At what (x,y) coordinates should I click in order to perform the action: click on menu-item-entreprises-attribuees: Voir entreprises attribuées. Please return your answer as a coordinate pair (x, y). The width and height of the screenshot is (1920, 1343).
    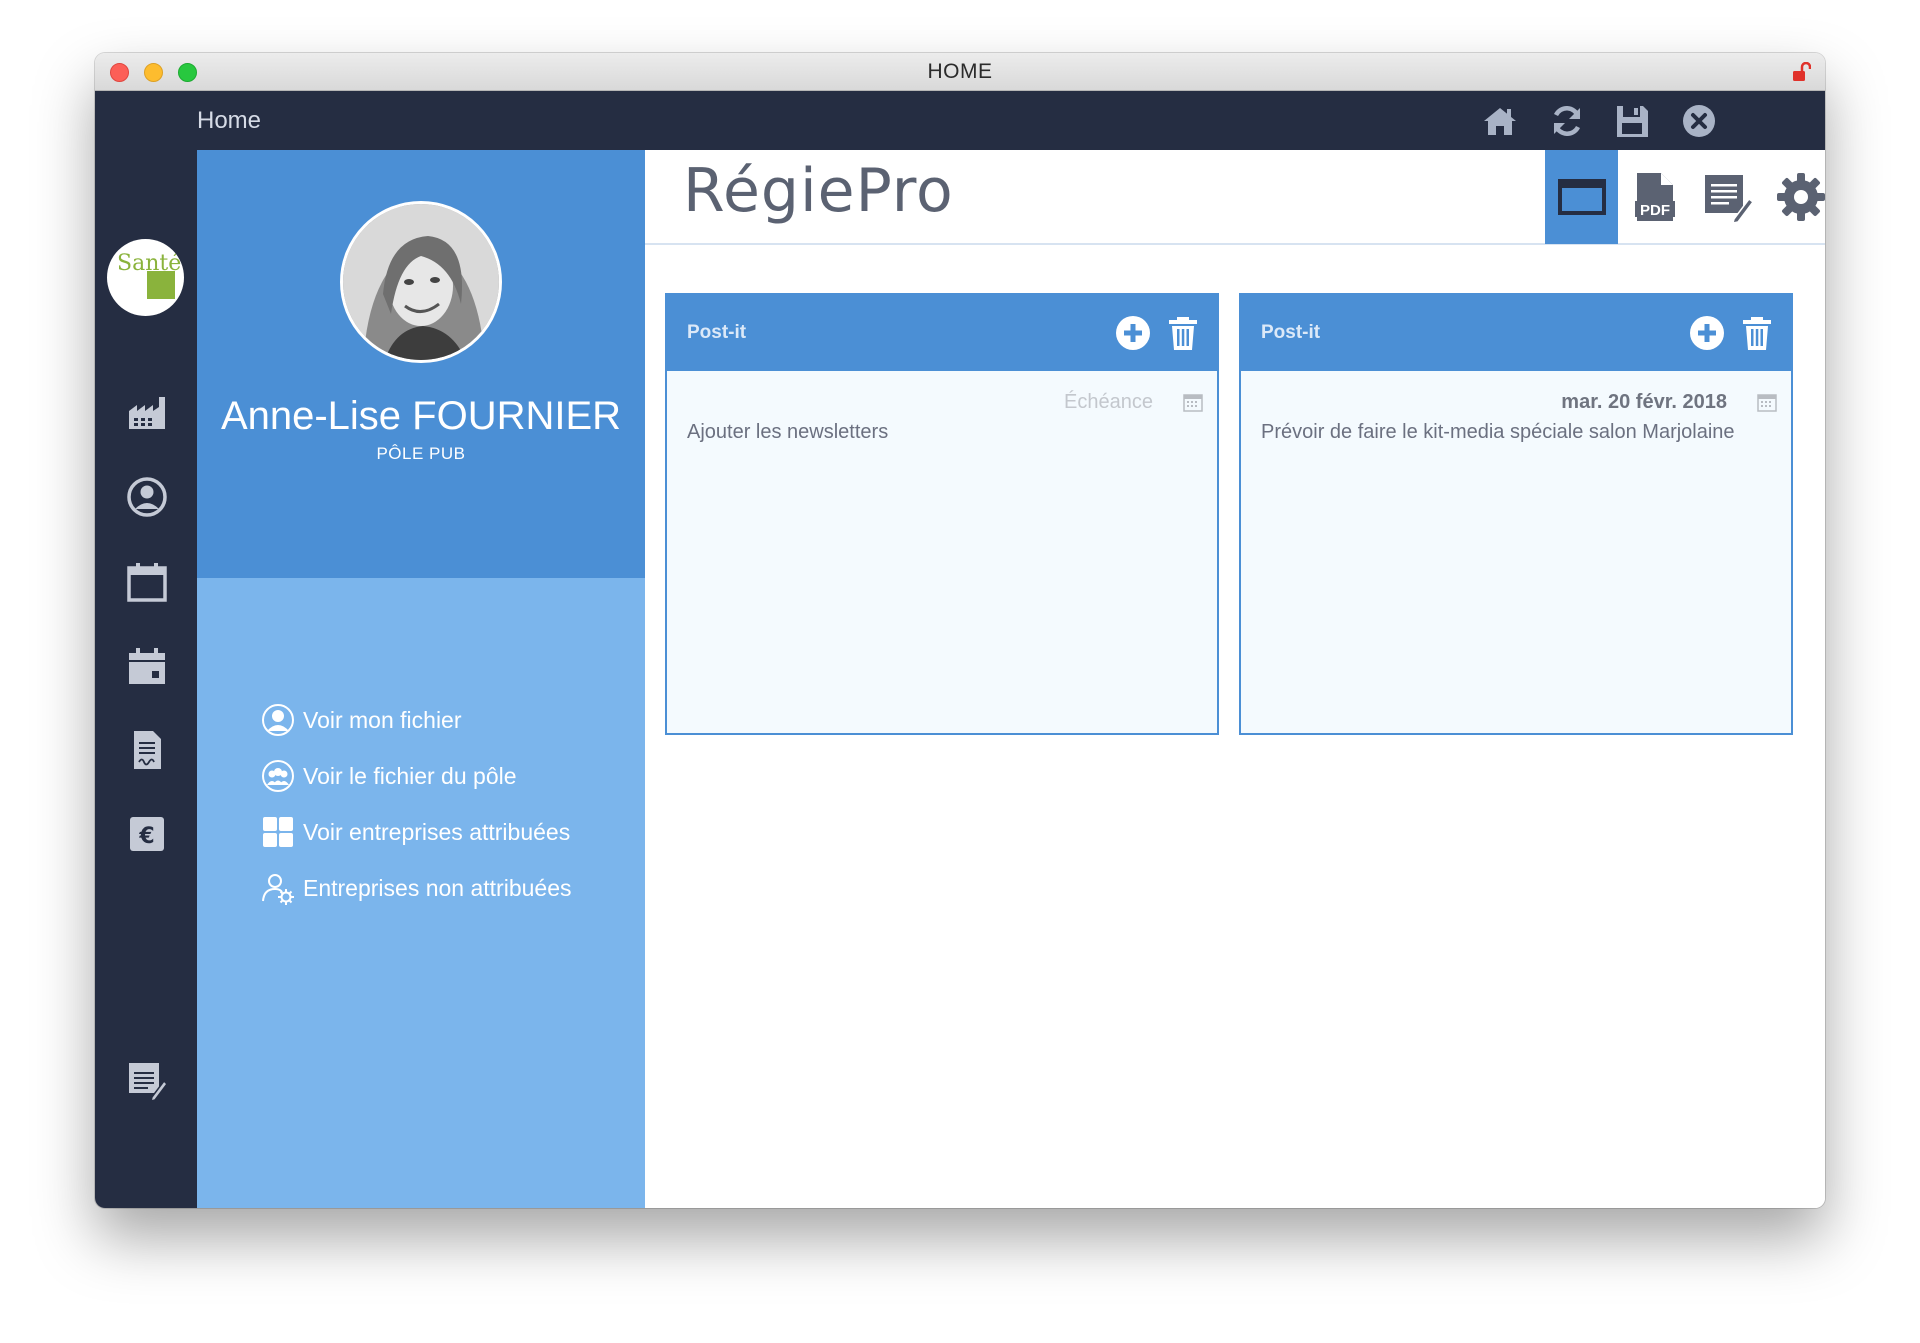
    Looking at the image, I should click on (415, 832).